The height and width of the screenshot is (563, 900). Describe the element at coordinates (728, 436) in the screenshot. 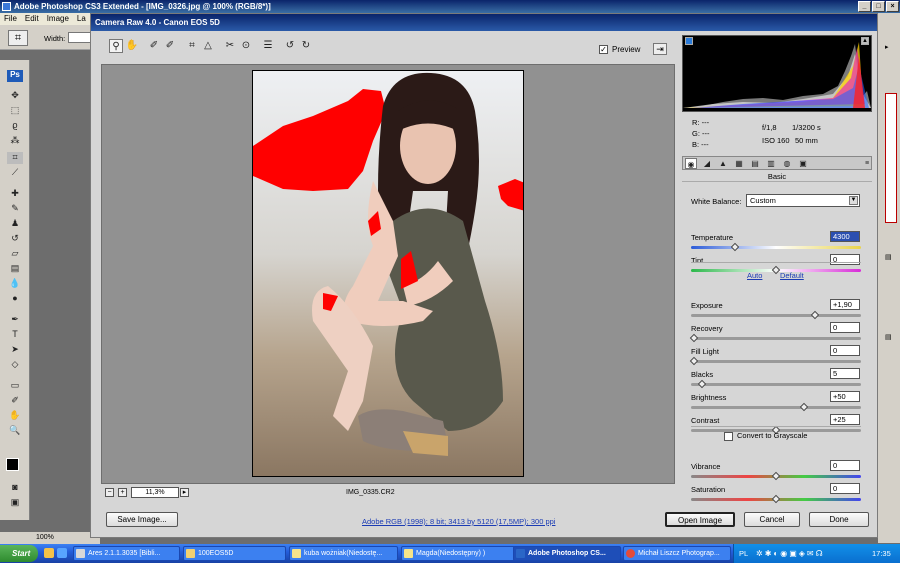

I see `grayscale-check` at that location.